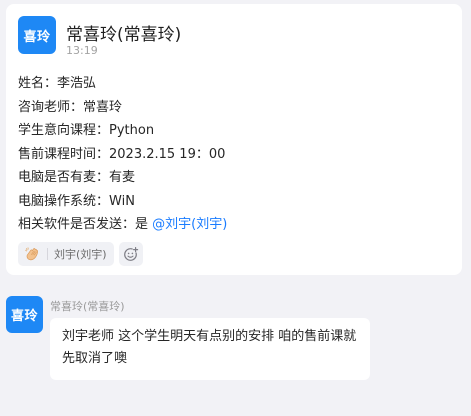 The height and width of the screenshot is (416, 471). I want to click on field-row-mic: 电脑是否有麦：有麦, so click(236, 178).